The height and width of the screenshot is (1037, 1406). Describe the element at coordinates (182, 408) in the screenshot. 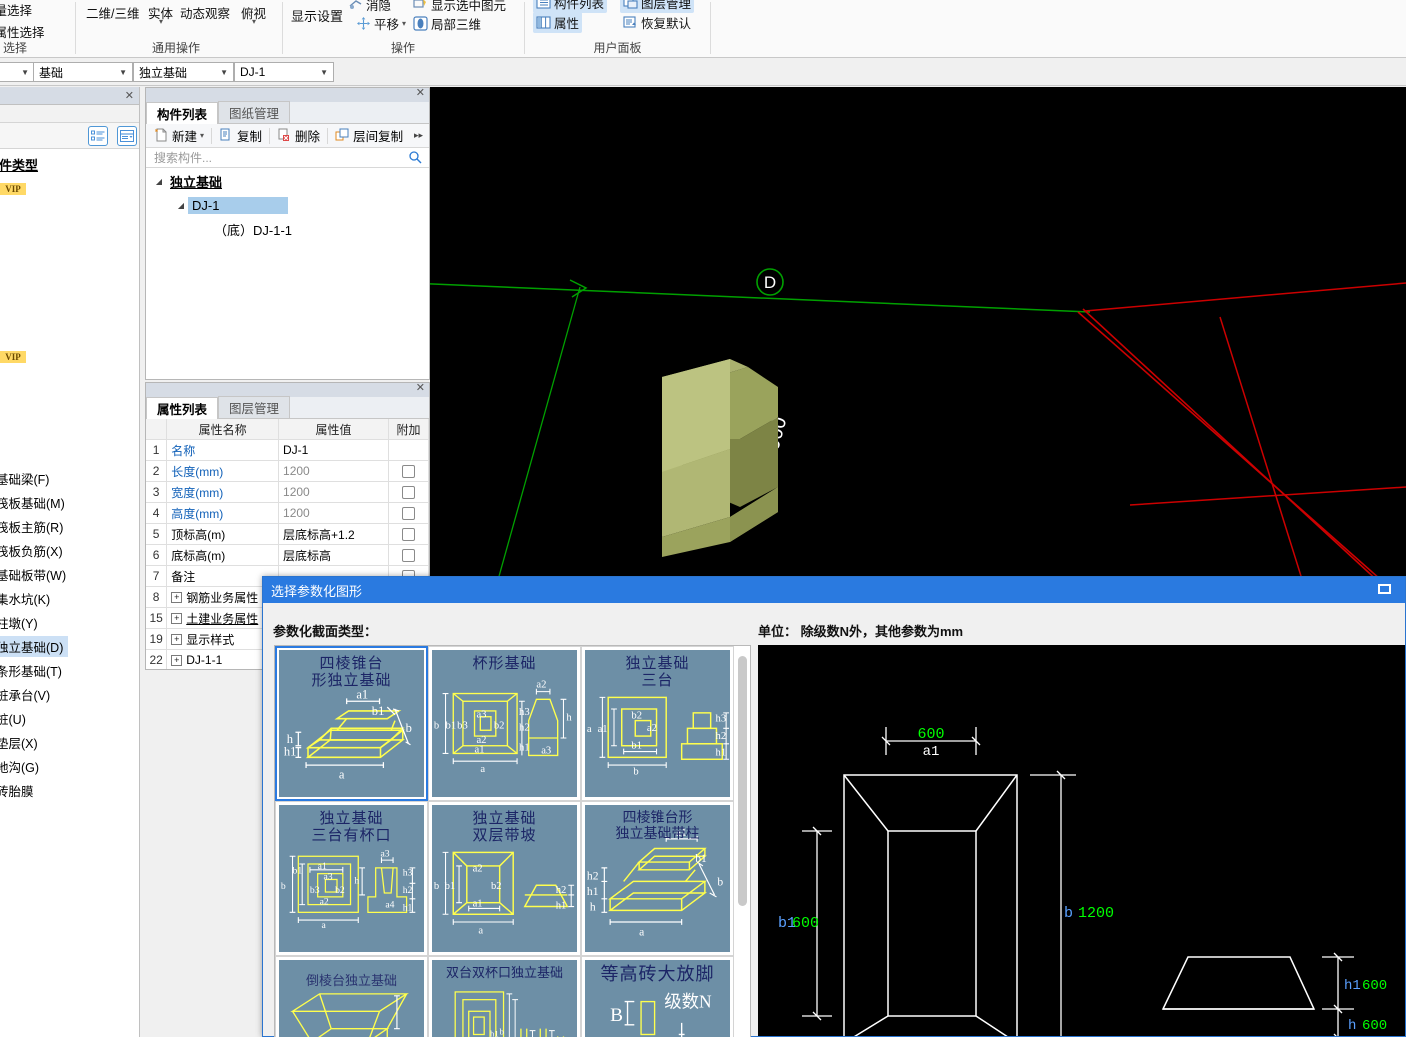

I see `tab-property-list: 属性列表` at that location.